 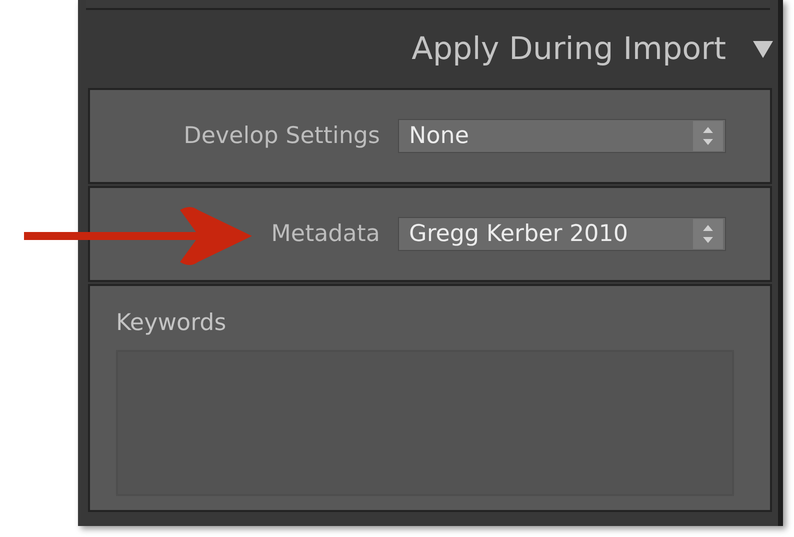 What do you see at coordinates (171, 323) in the screenshot?
I see `keywords-label: Keywords` at bounding box center [171, 323].